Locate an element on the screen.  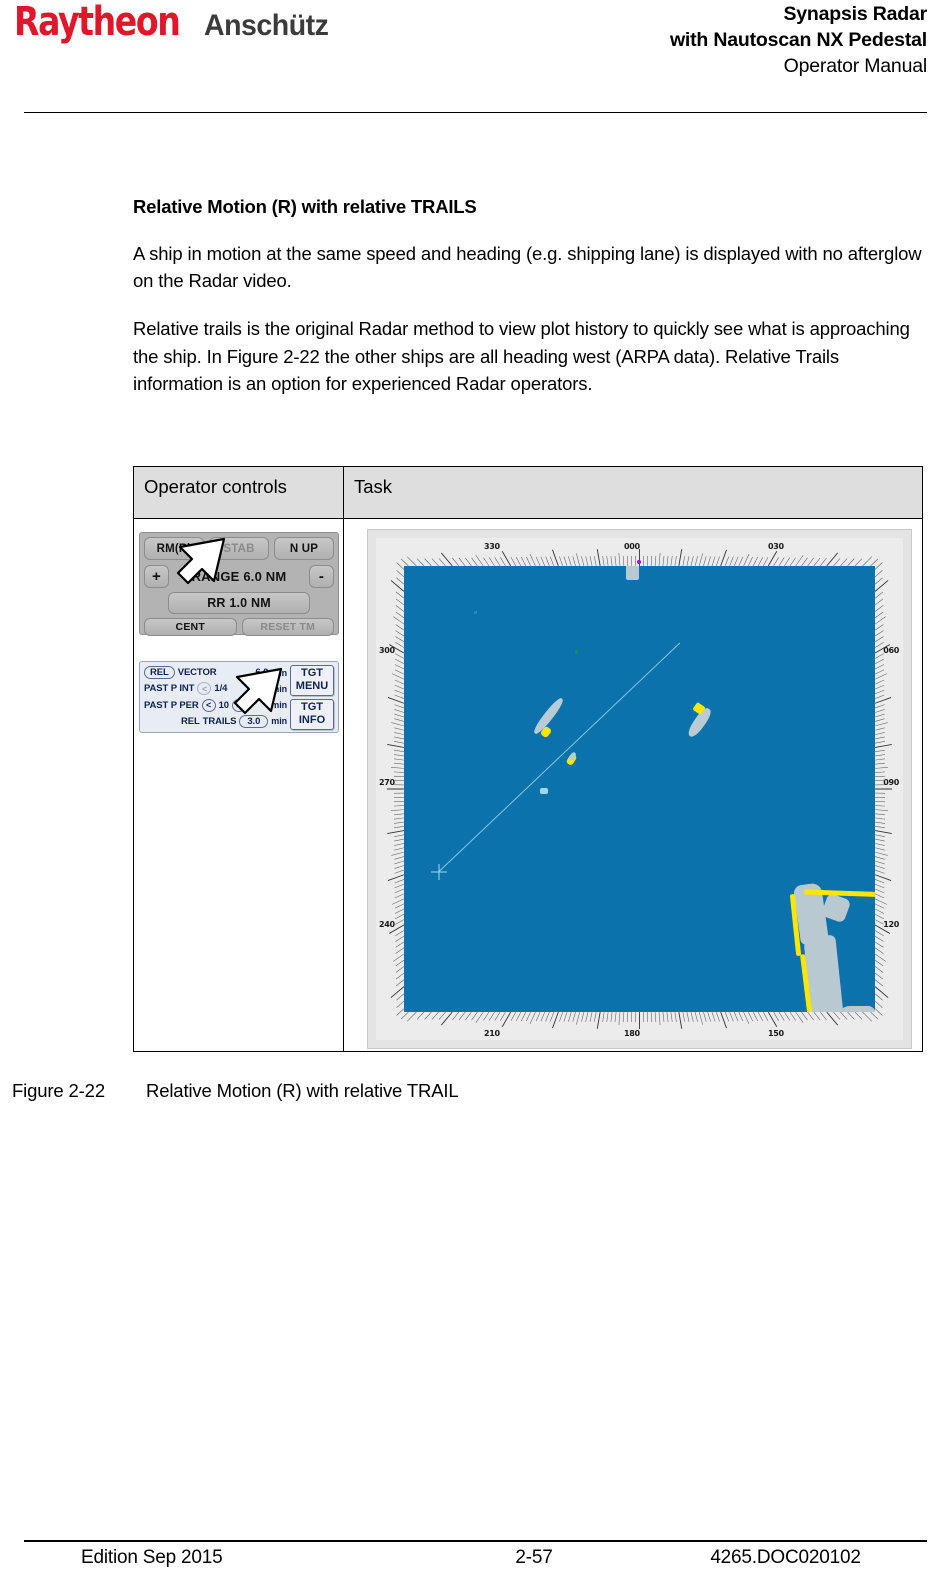
trails-row: REL TRAILS 3.0 min is located at coordinates (215, 721).